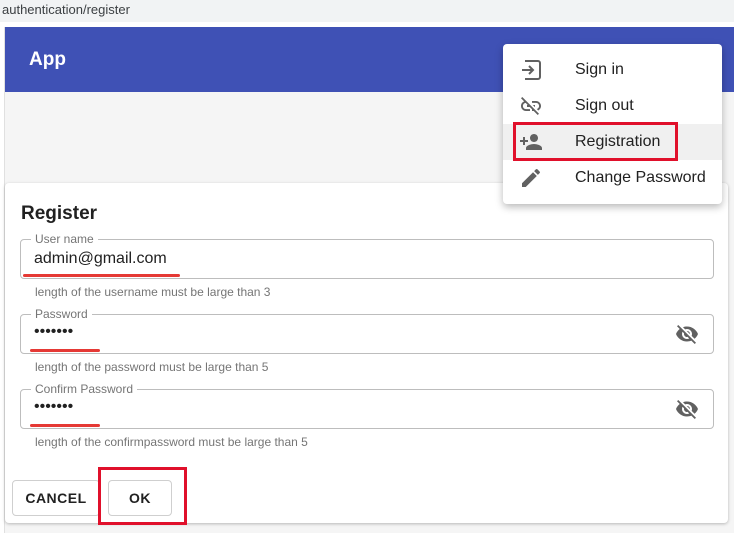 The image size is (734, 533). I want to click on menu-item-sign-in: Sign in, so click(612, 70).